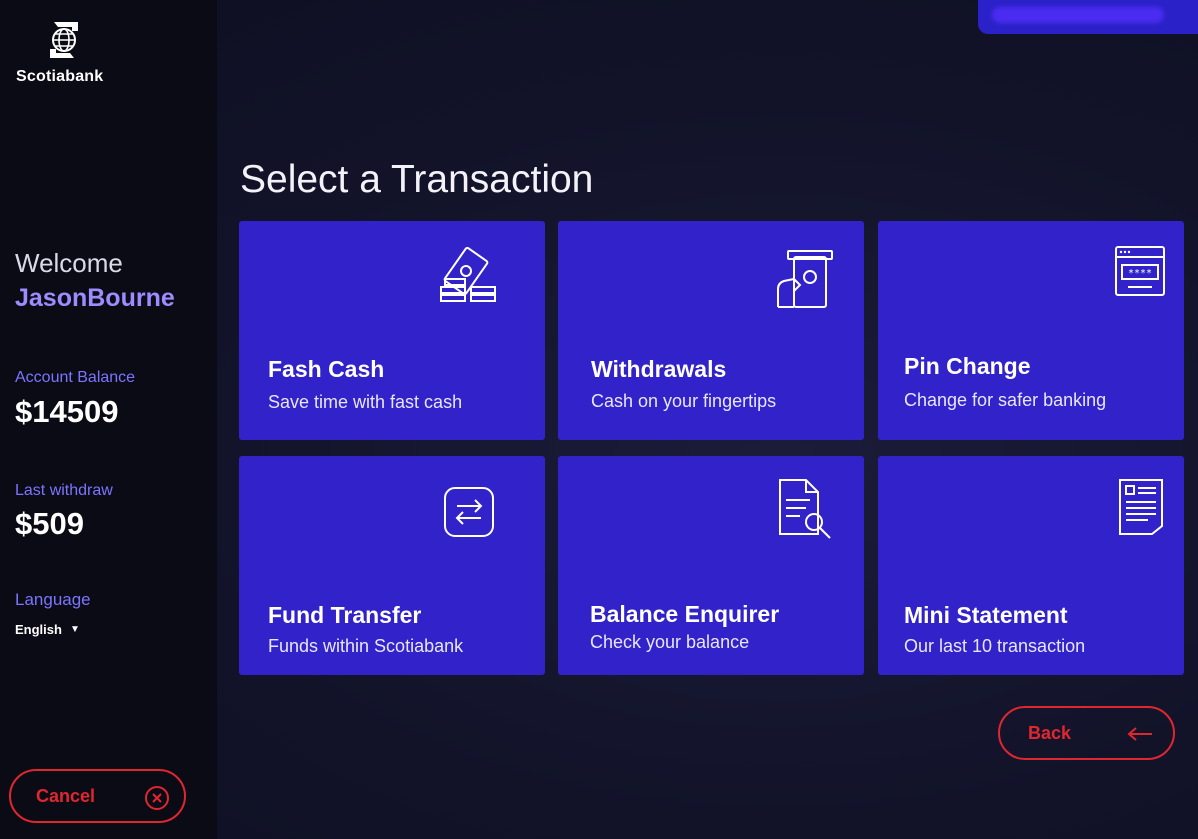 The width and height of the screenshot is (1198, 839). What do you see at coordinates (38, 629) in the screenshot?
I see `language-selected-value: English` at bounding box center [38, 629].